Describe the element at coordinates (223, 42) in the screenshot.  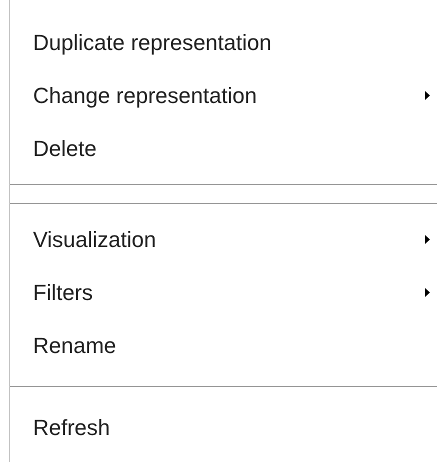
I see `menu-item: Duplicate representation` at that location.